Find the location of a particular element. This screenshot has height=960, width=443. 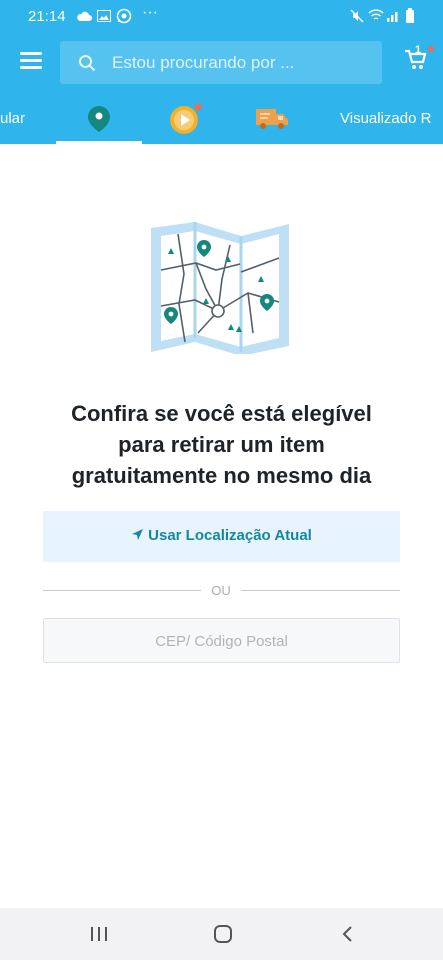

use-current-location-label: Usar Localização Atual is located at coordinates (230, 535).